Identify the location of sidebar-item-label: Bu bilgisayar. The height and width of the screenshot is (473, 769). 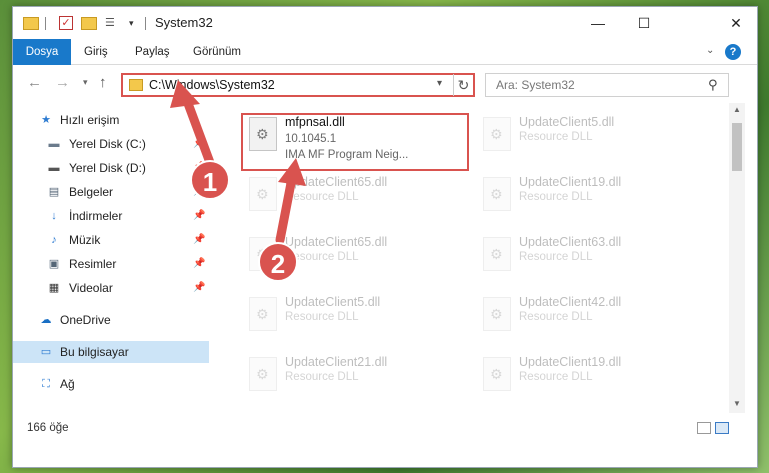
(94, 352).